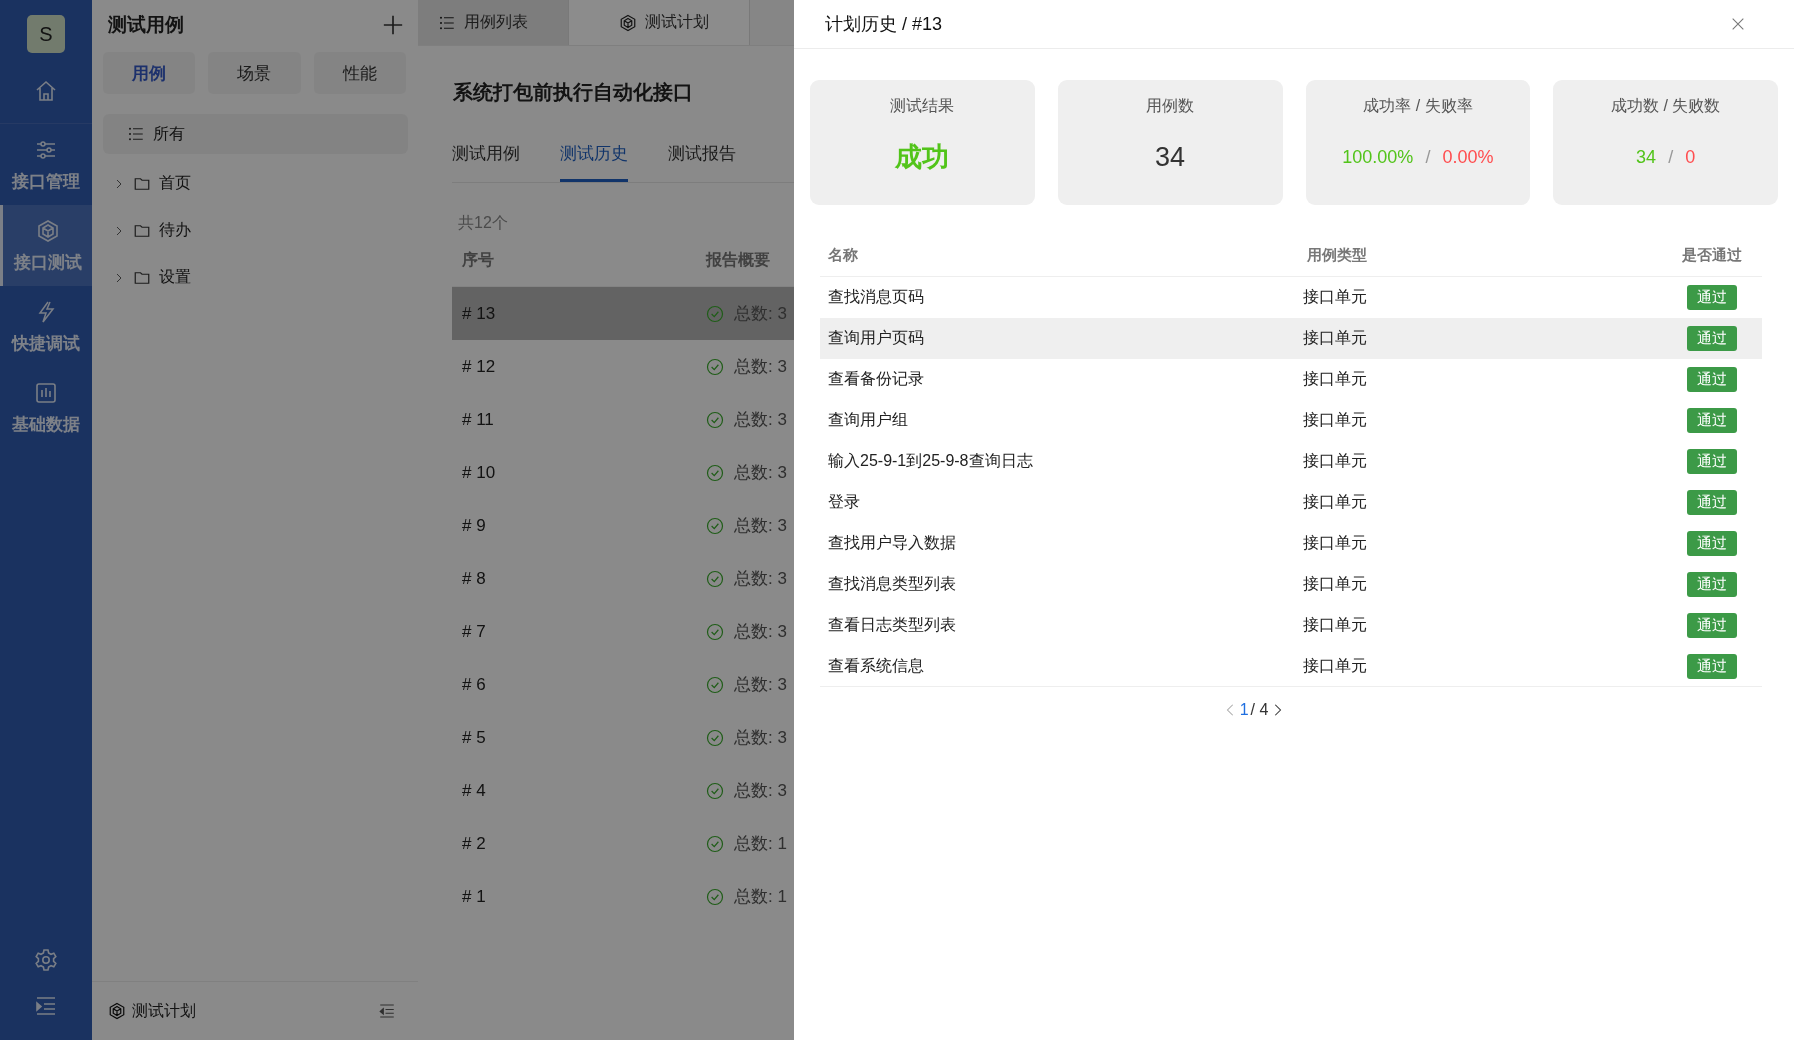  I want to click on page-current: 1, so click(1244, 710).